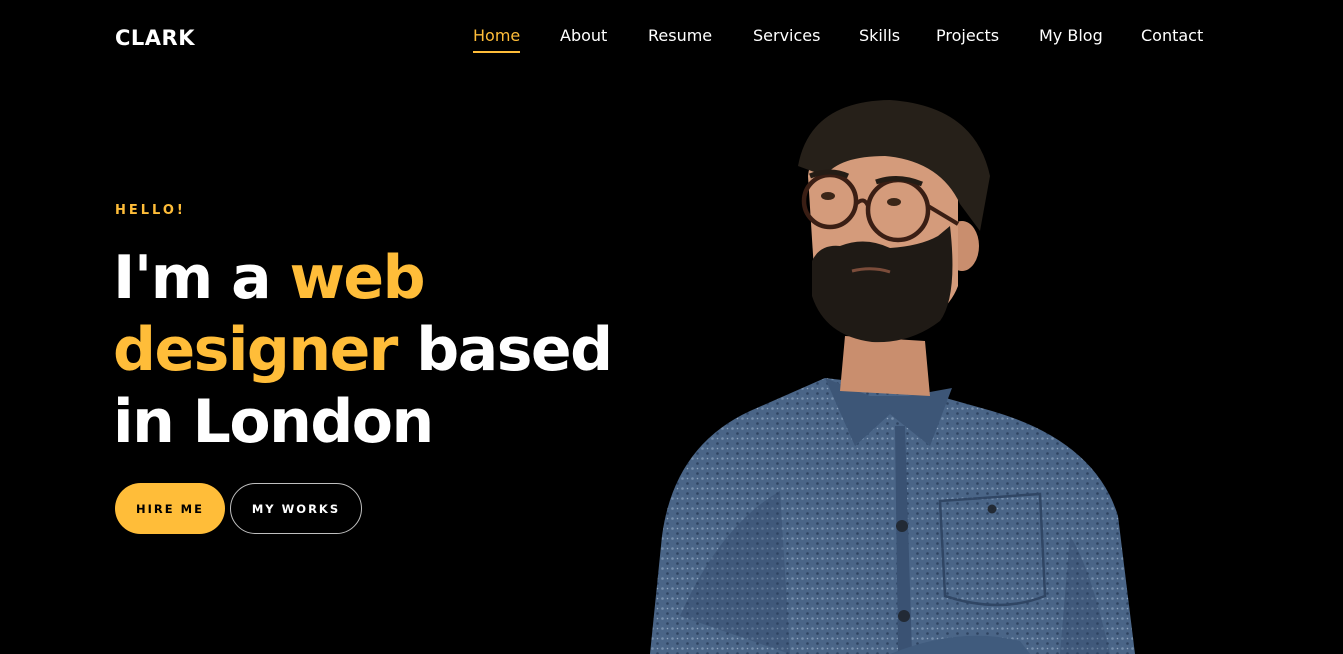 The image size is (1343, 654). Describe the element at coordinates (170, 508) in the screenshot. I see `hire-me-button: HIRE ME` at that location.